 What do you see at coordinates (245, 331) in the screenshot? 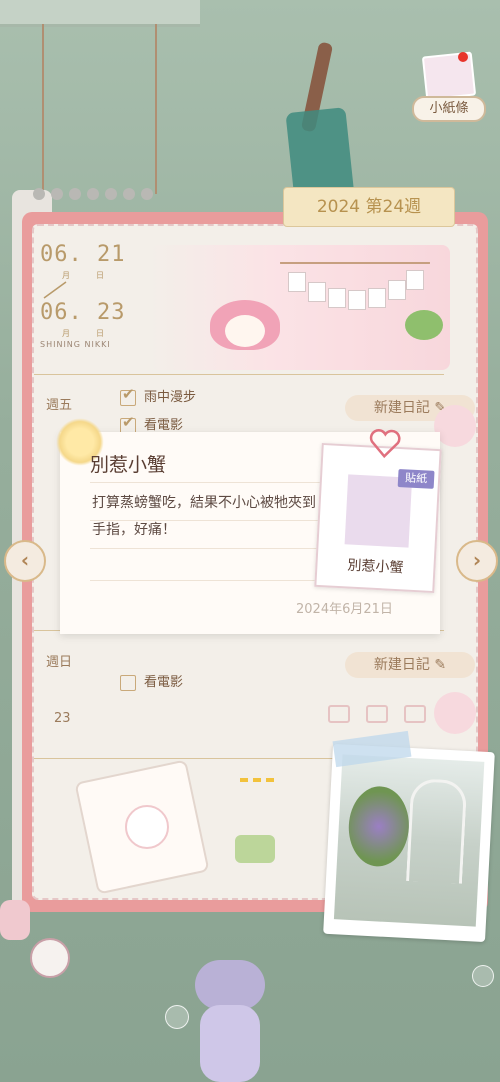
I see `girl-face` at bounding box center [245, 331].